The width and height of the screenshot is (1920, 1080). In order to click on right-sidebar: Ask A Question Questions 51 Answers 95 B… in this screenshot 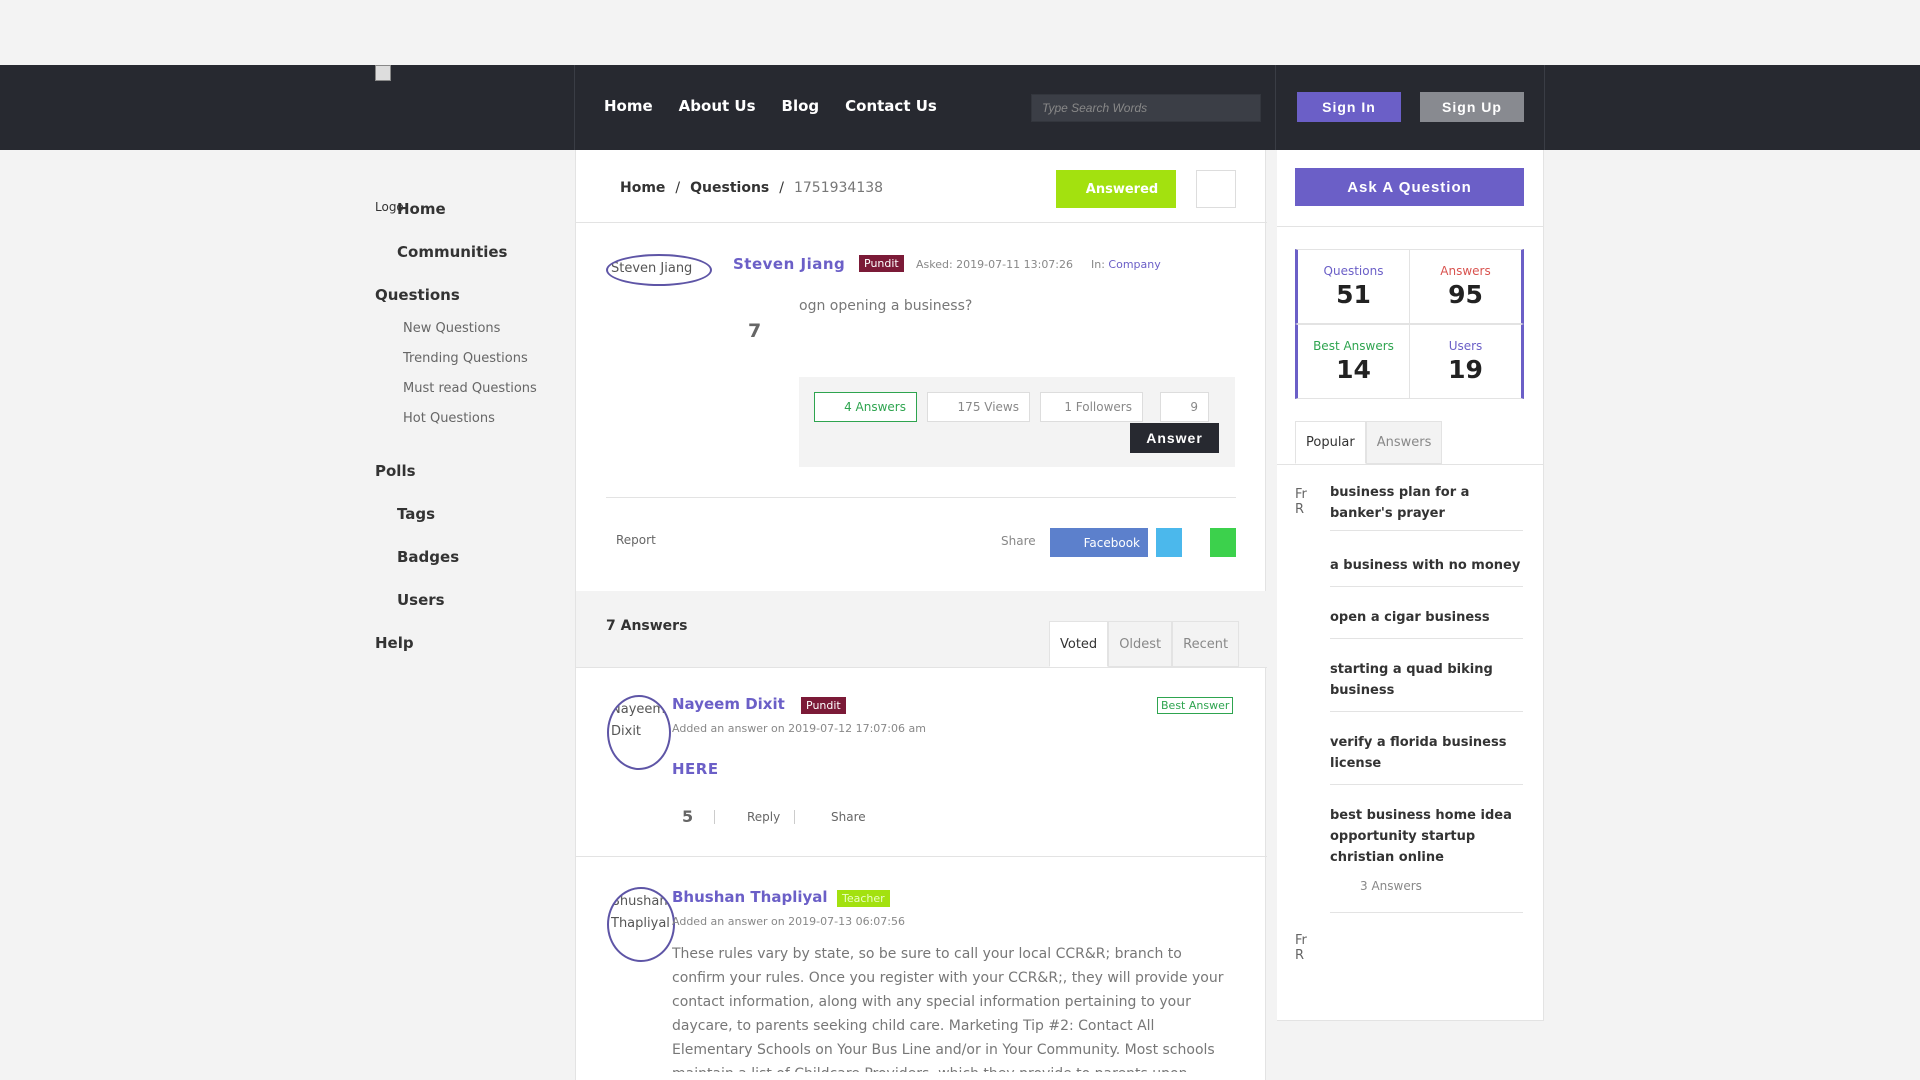, I will do `click(1410, 585)`.